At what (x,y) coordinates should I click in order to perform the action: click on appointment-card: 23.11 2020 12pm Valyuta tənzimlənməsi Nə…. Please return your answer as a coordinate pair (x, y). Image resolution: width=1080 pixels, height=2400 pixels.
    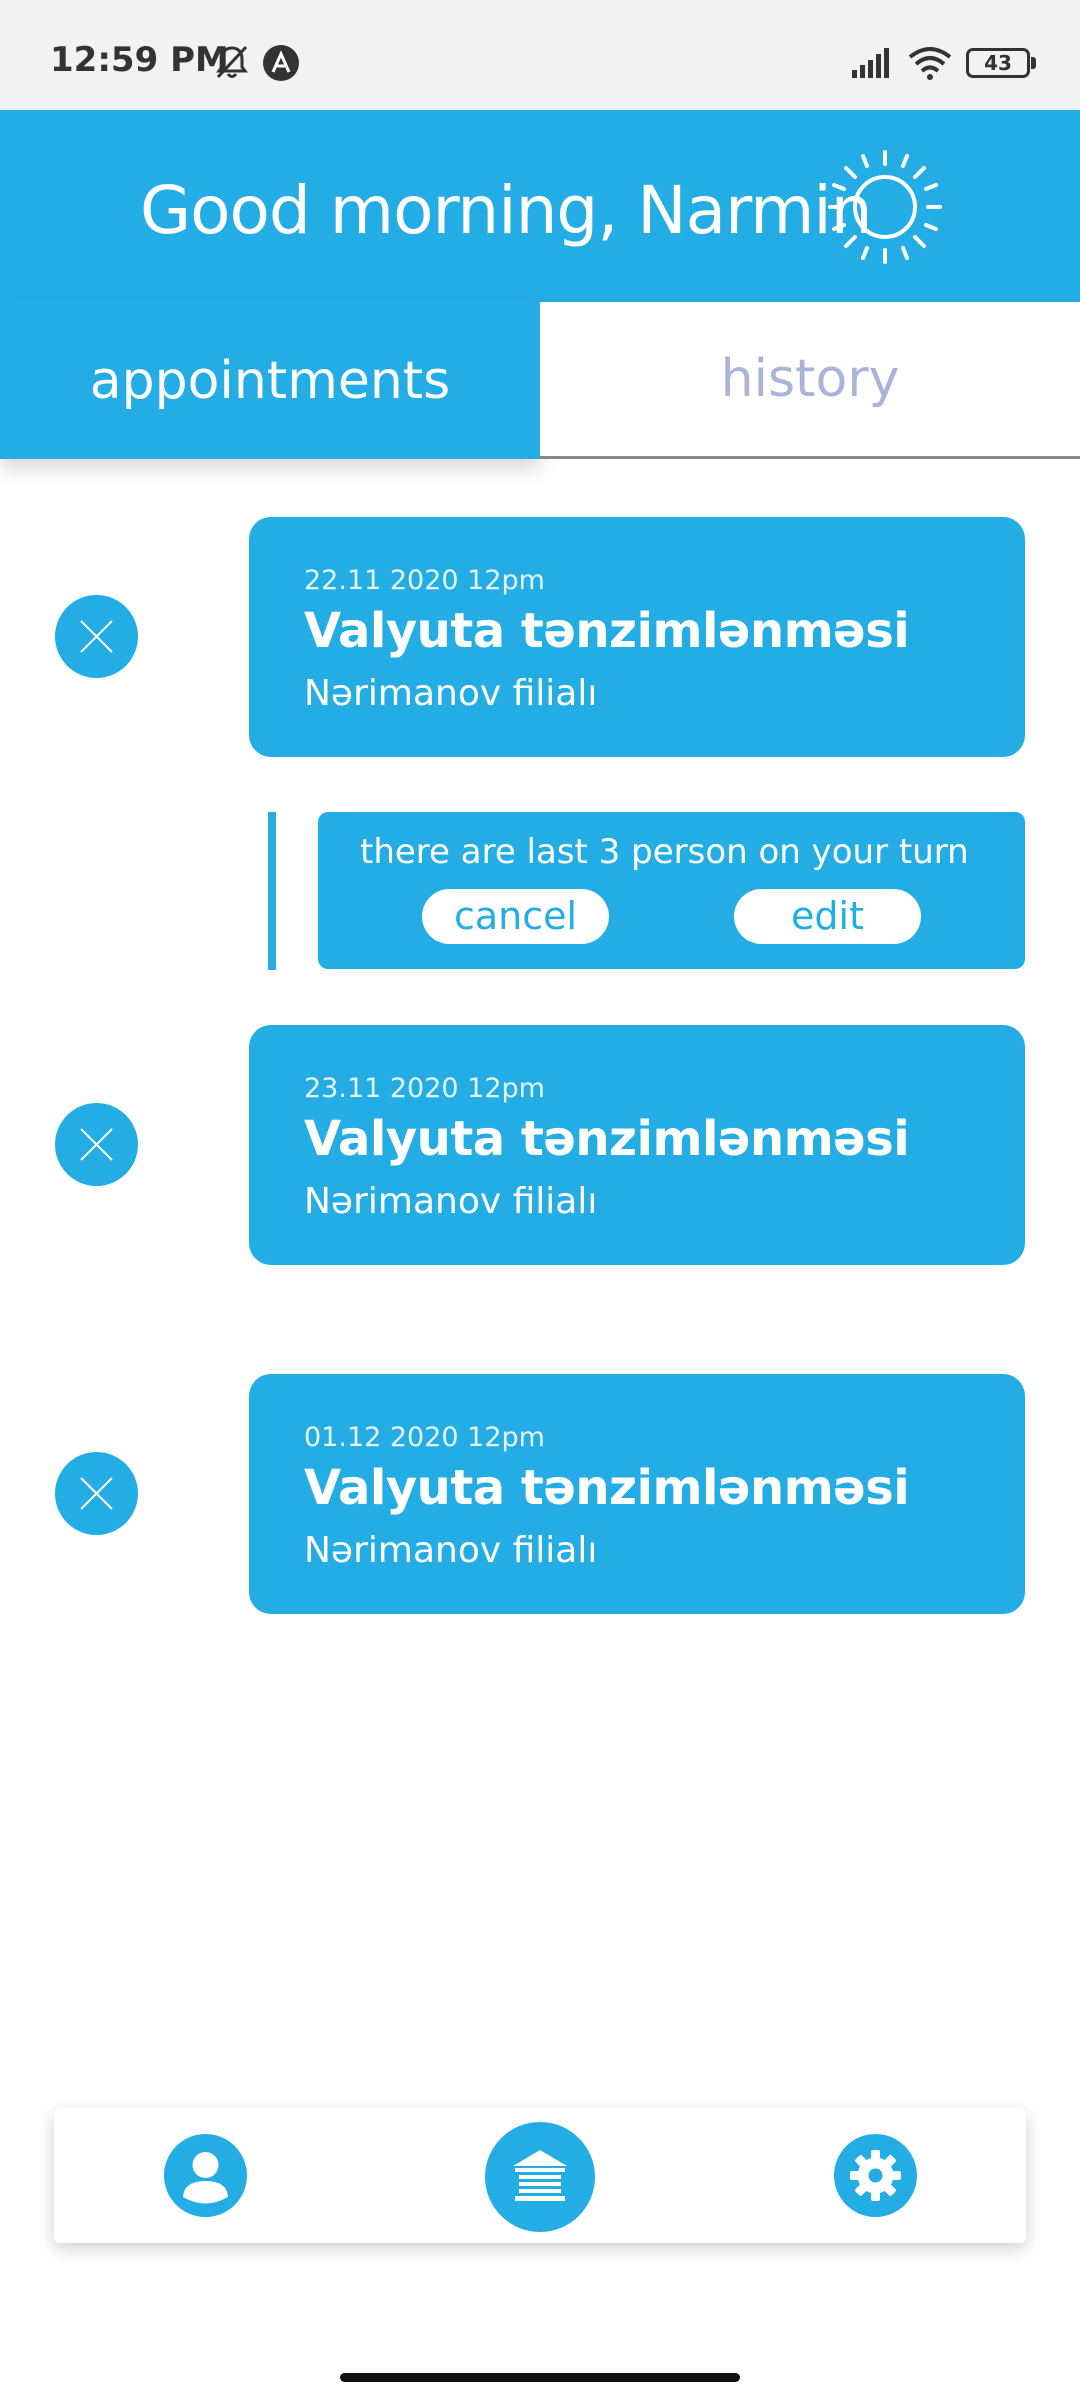
    Looking at the image, I should click on (637, 1145).